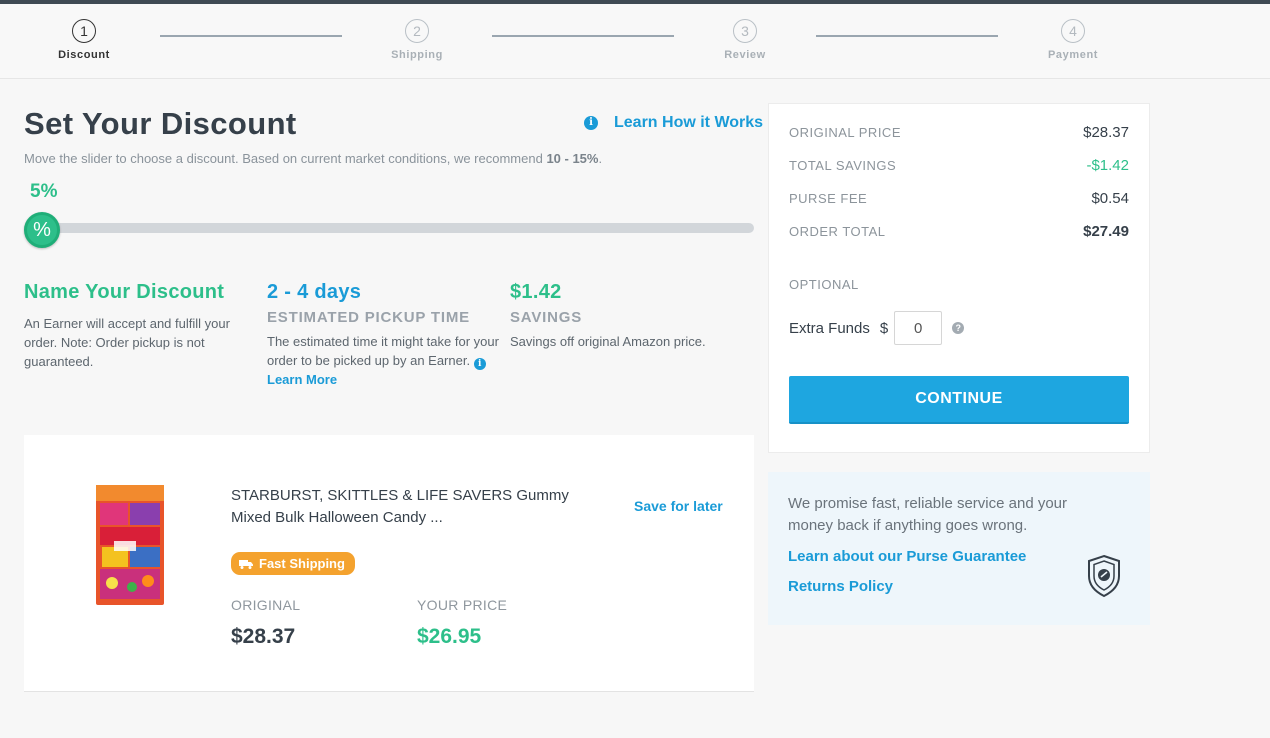 This screenshot has height=738, width=1270. Describe the element at coordinates (824, 284) in the screenshot. I see `optional-label: OPTIONAL` at that location.